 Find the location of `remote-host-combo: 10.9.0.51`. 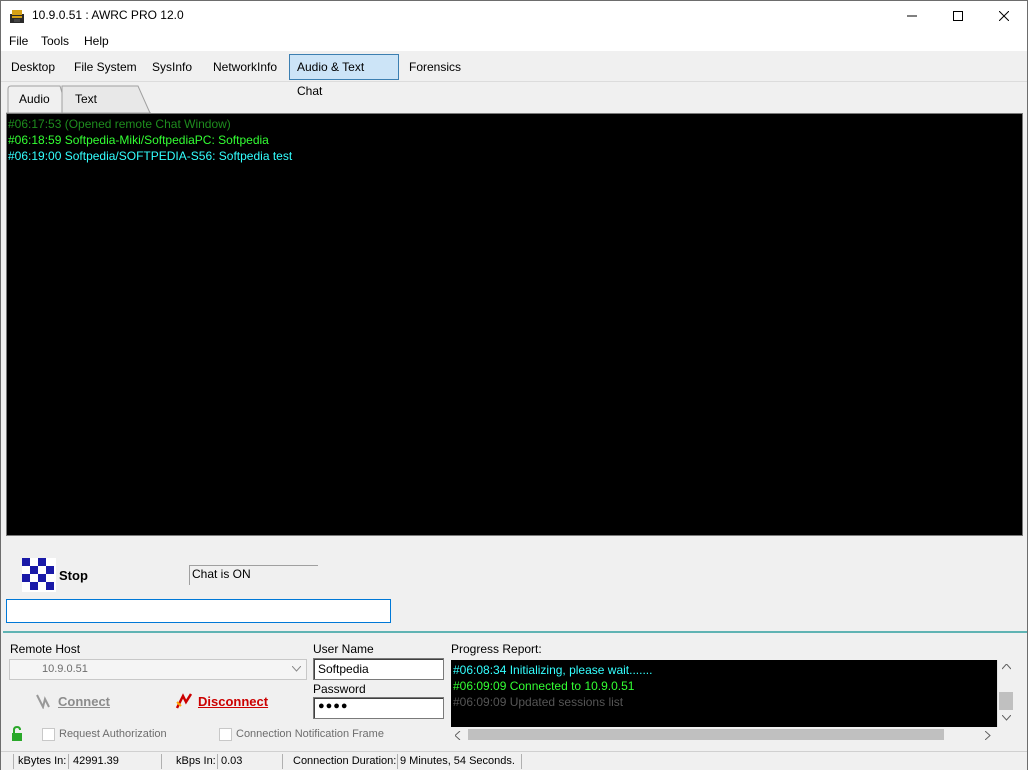

remote-host-combo: 10.9.0.51 is located at coordinates (158, 669).